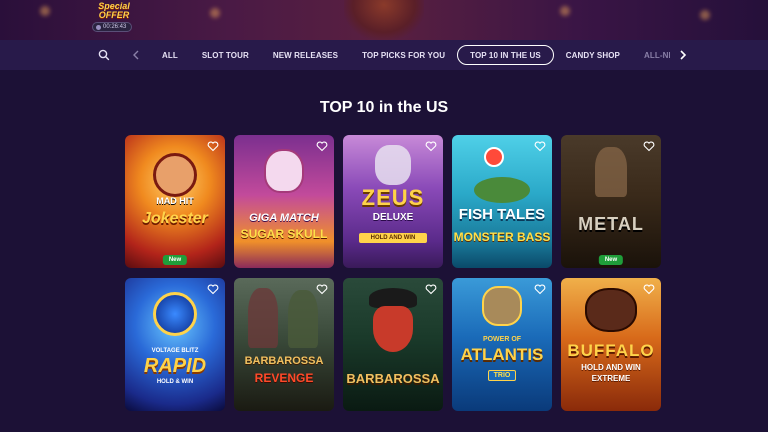 The image size is (768, 432). Describe the element at coordinates (502, 306) in the screenshot. I see `poseidon-figure` at that location.